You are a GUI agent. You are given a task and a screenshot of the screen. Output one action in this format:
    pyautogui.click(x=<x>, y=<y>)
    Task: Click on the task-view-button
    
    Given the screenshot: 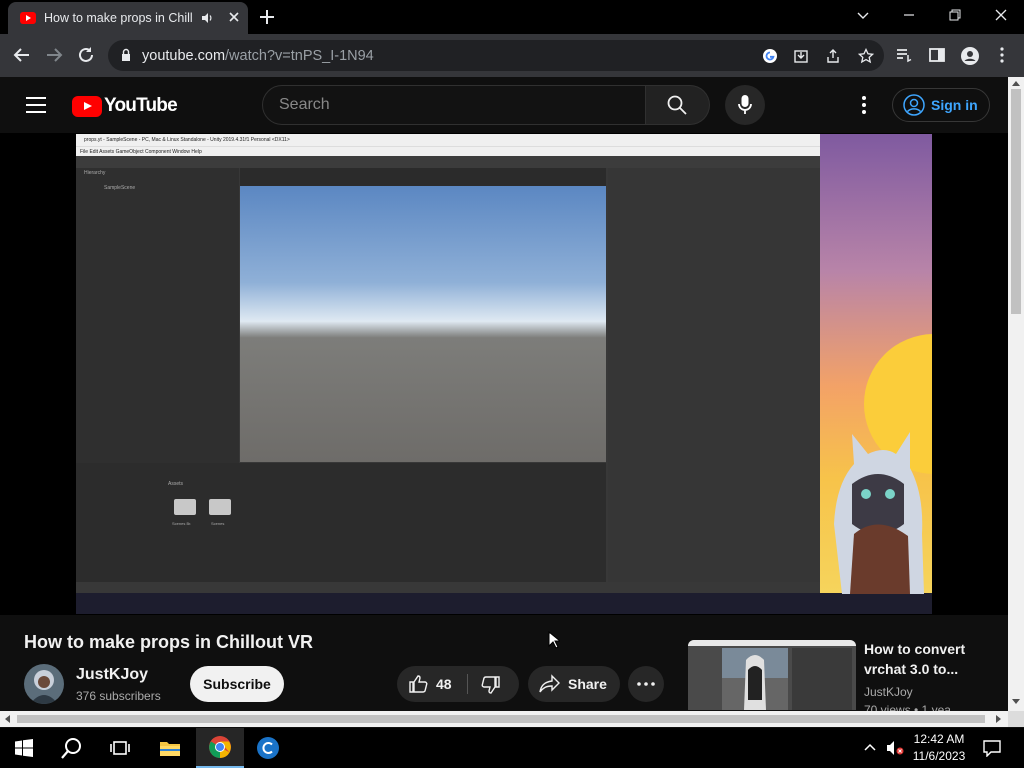 What is the action you would take?
    pyautogui.click(x=120, y=748)
    